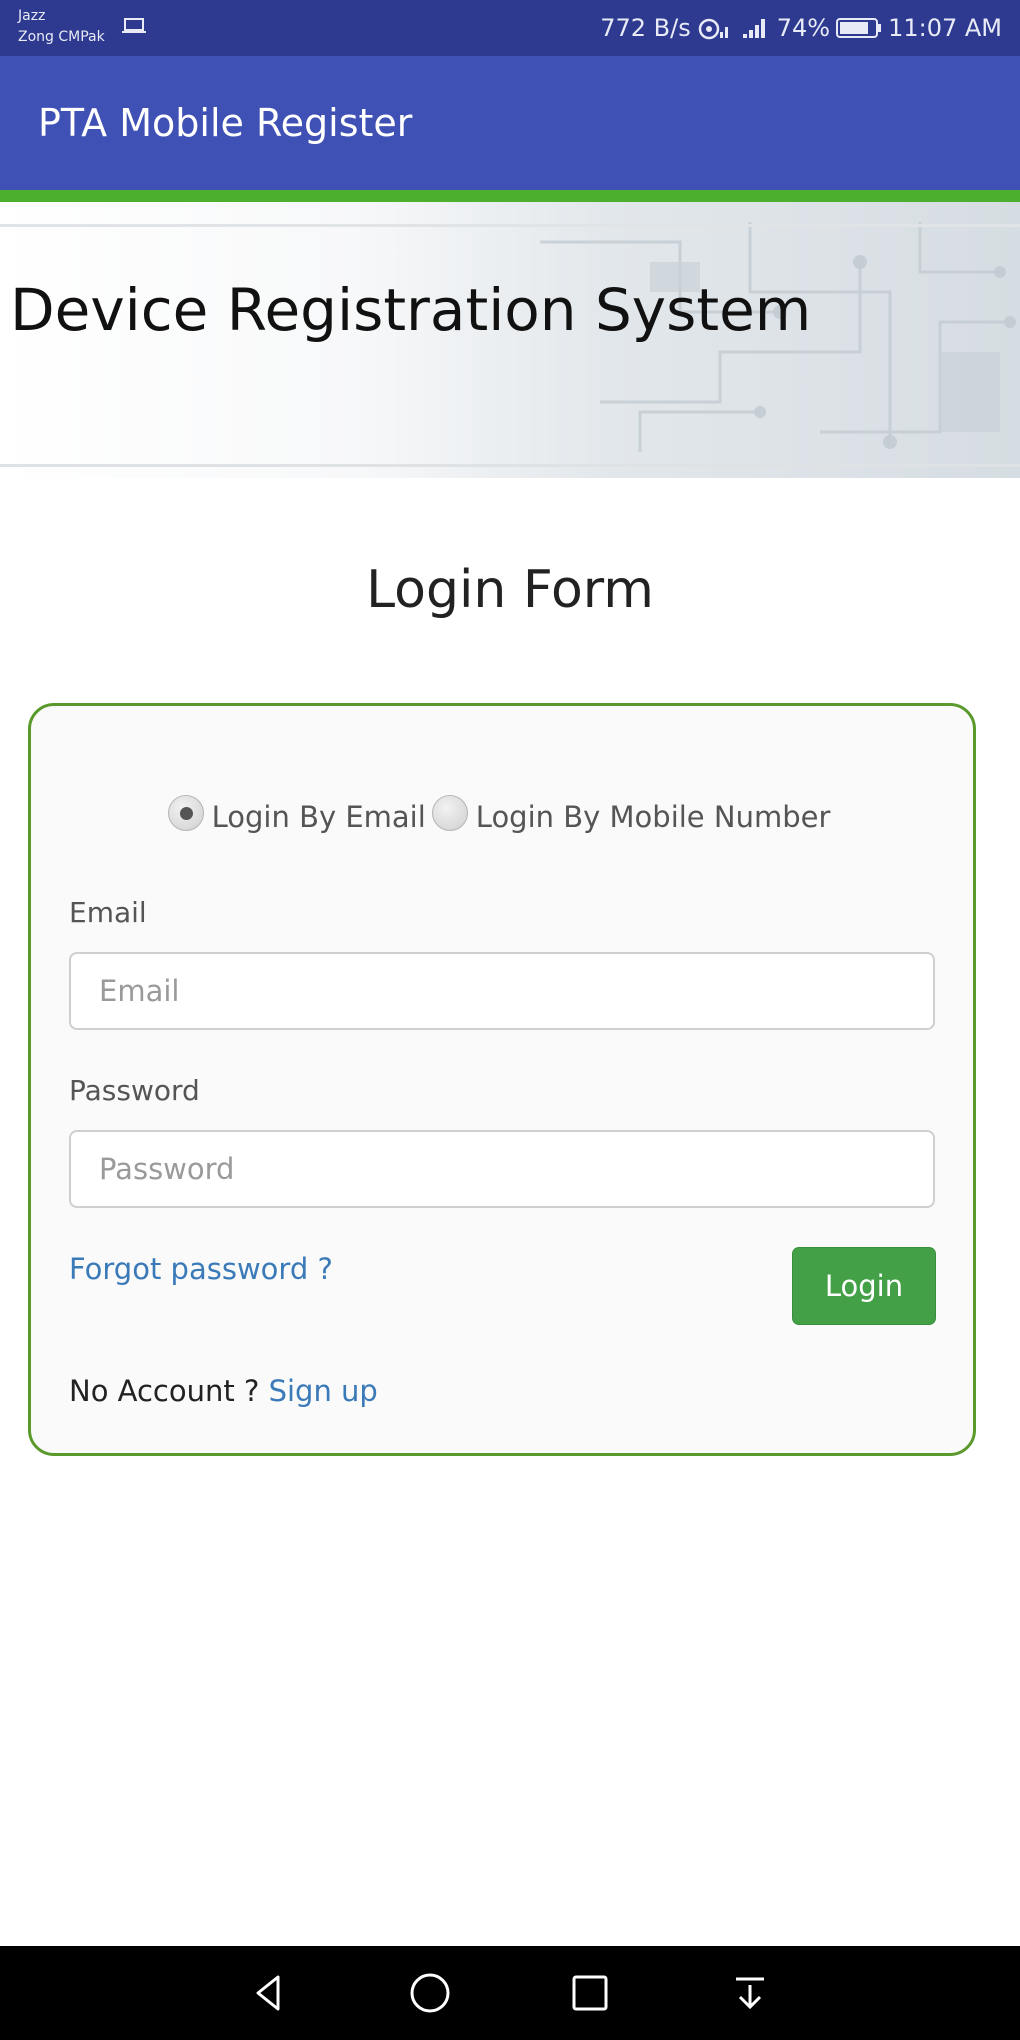 The width and height of the screenshot is (1020, 2040). What do you see at coordinates (502, 1169) in the screenshot?
I see `password-field` at bounding box center [502, 1169].